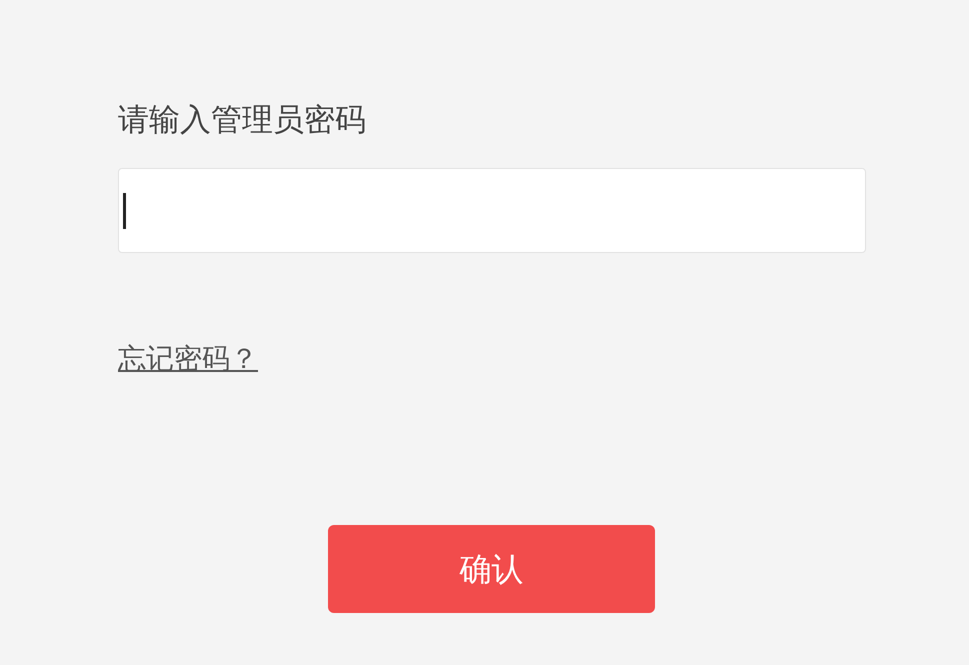  What do you see at coordinates (242, 120) in the screenshot?
I see `prompt-label: 请输入管理员密码` at bounding box center [242, 120].